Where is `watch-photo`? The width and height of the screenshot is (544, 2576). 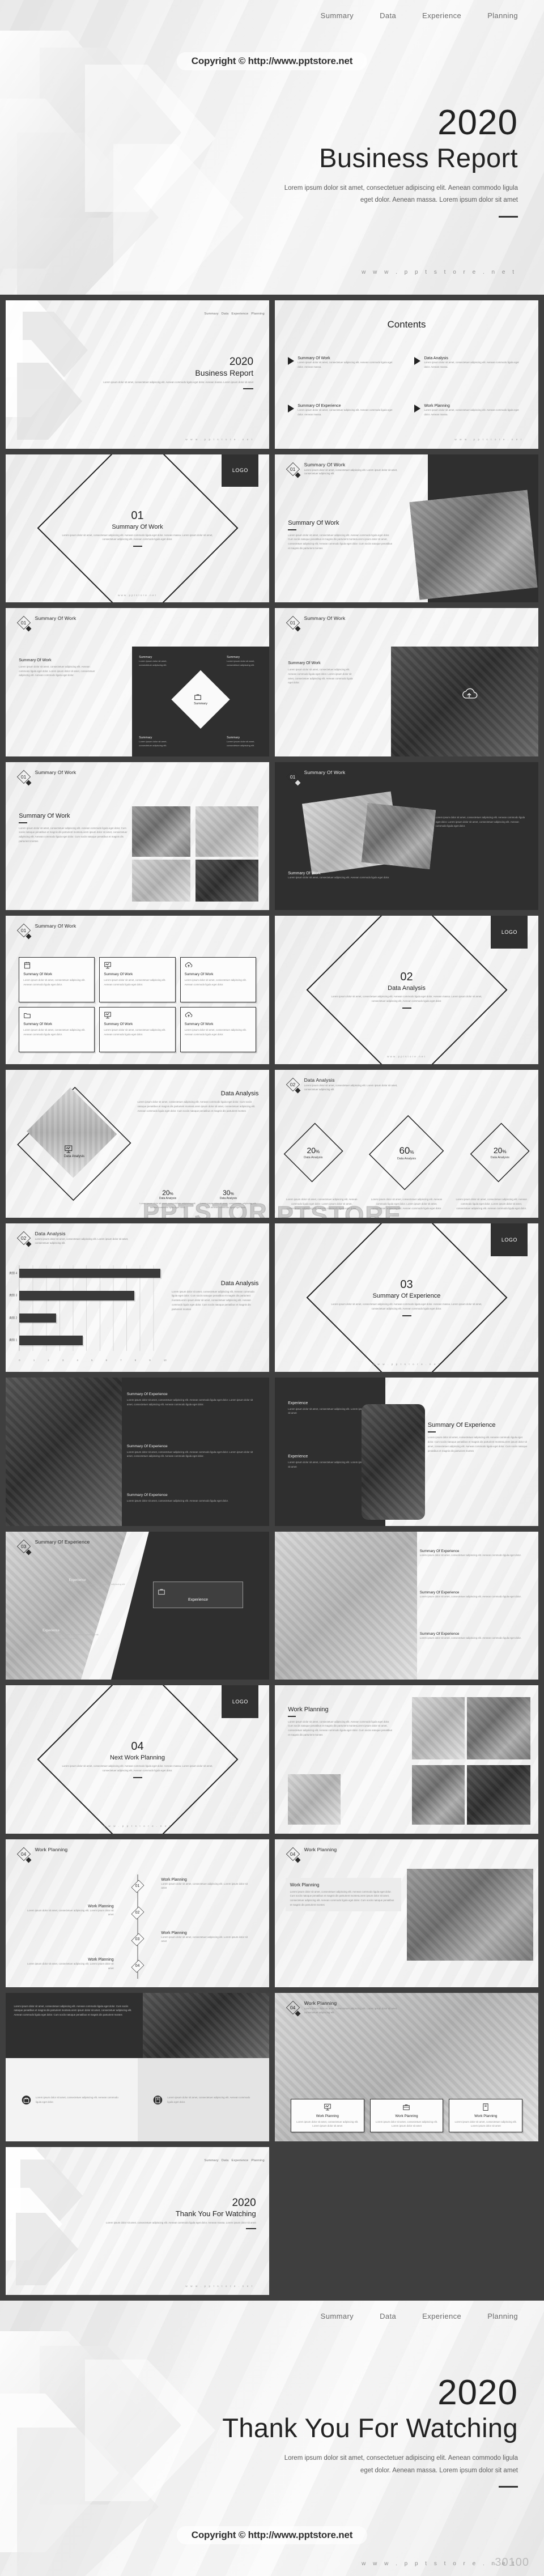 watch-photo is located at coordinates (394, 1462).